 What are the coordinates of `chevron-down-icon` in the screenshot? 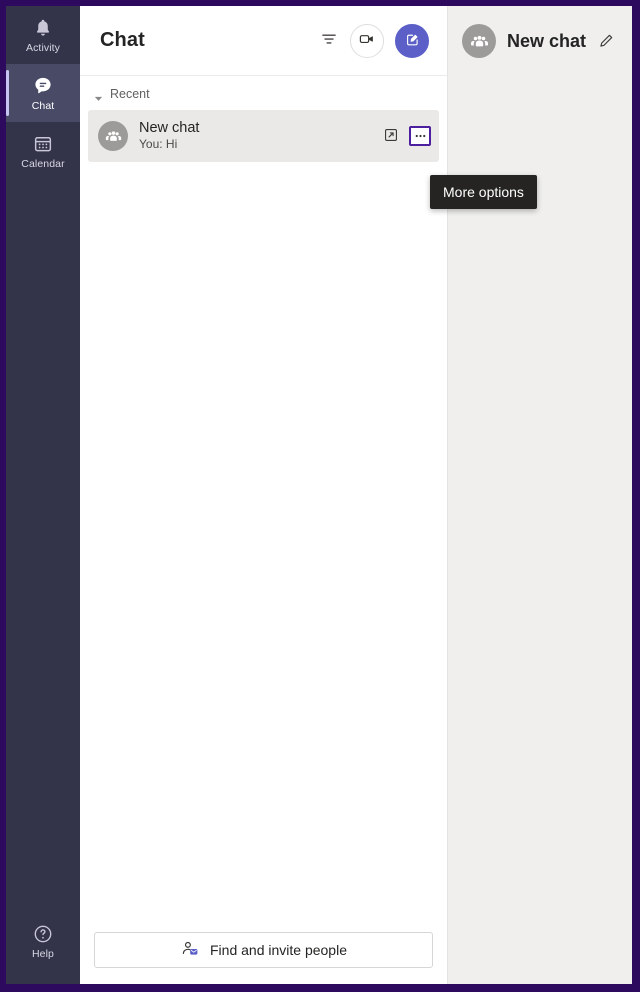 It's located at (98, 95).